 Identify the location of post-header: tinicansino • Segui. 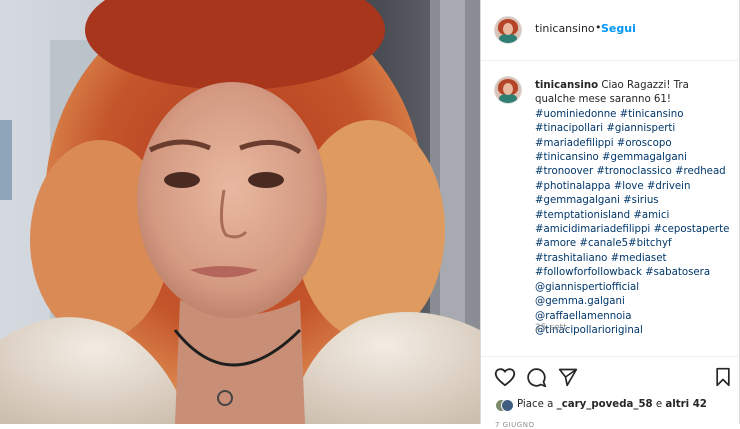
(610, 30).